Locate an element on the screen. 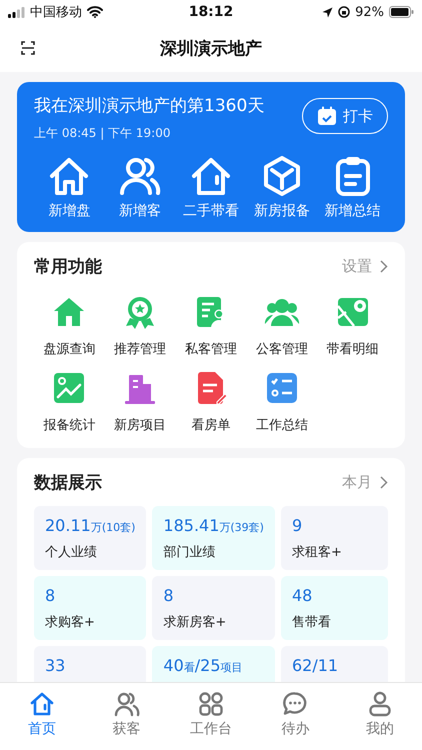 This screenshot has height=750, width=422. tab-item: 首页 is located at coordinates (42, 714).